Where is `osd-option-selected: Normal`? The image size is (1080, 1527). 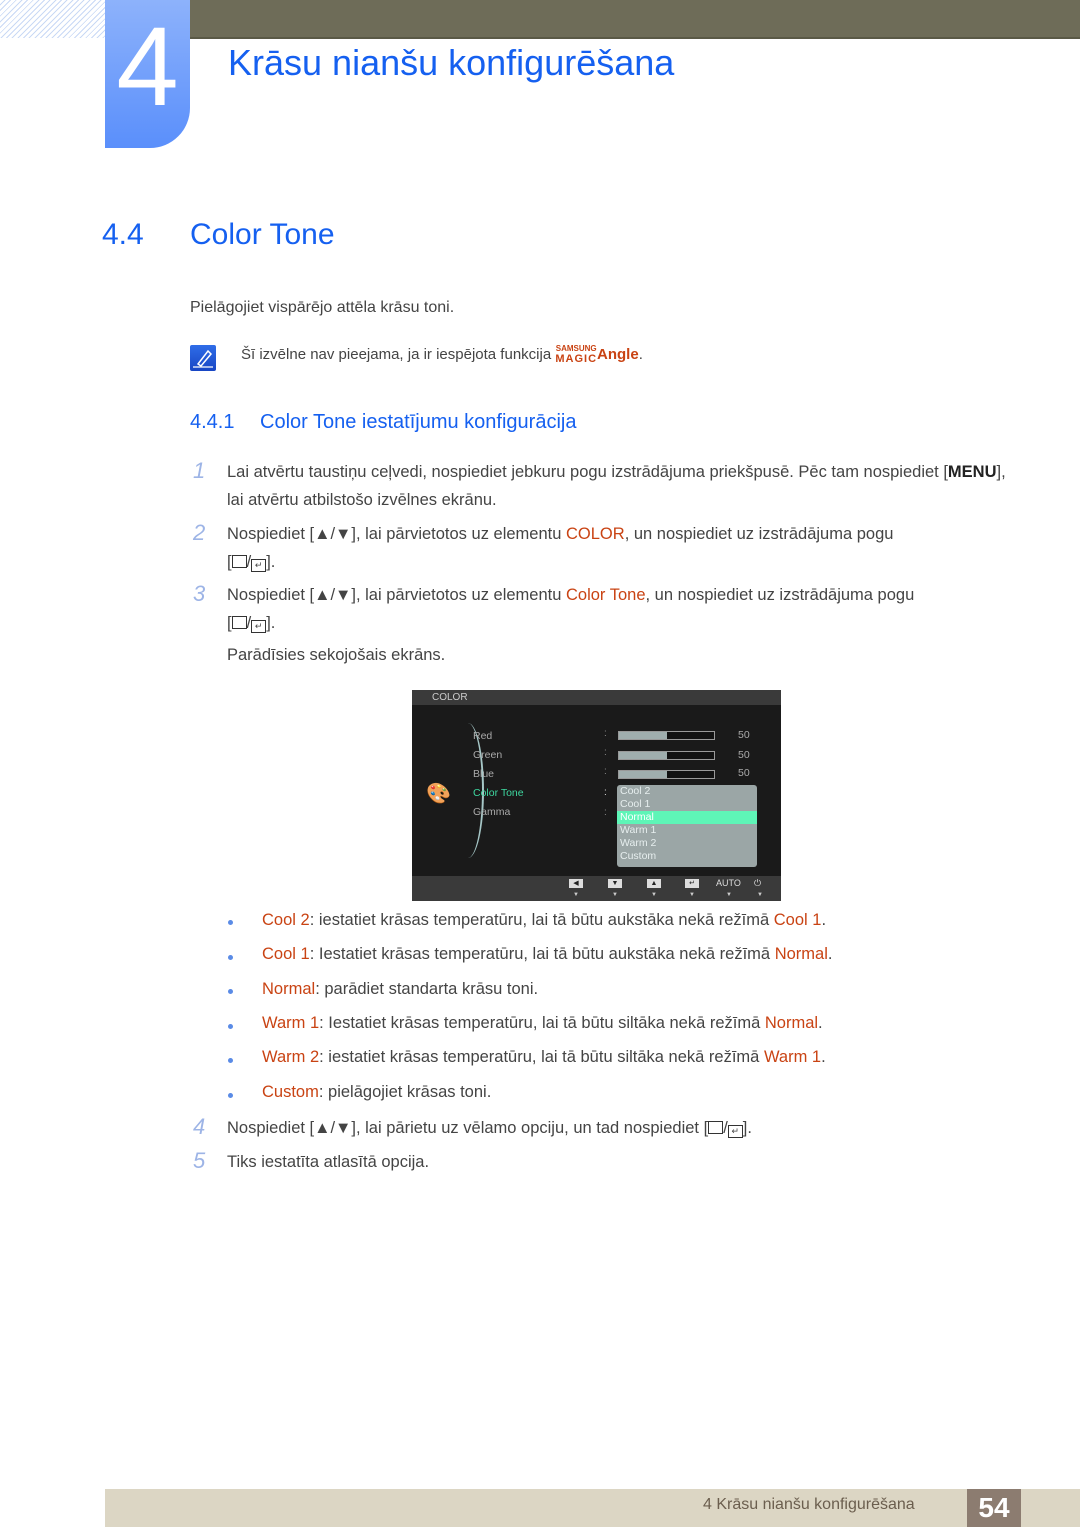 osd-option-selected: Normal is located at coordinates (687, 817).